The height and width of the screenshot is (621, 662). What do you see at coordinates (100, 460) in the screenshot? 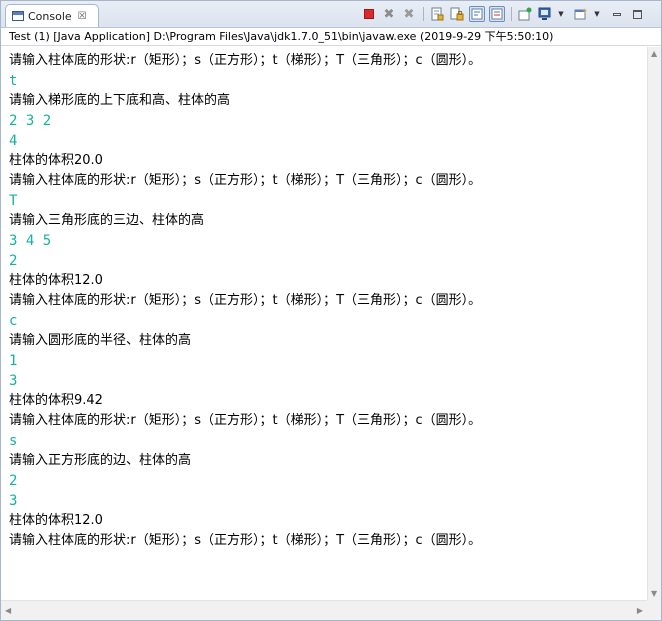
I see `console-output-line: 请输入正方形底的边、柱体的高` at bounding box center [100, 460].